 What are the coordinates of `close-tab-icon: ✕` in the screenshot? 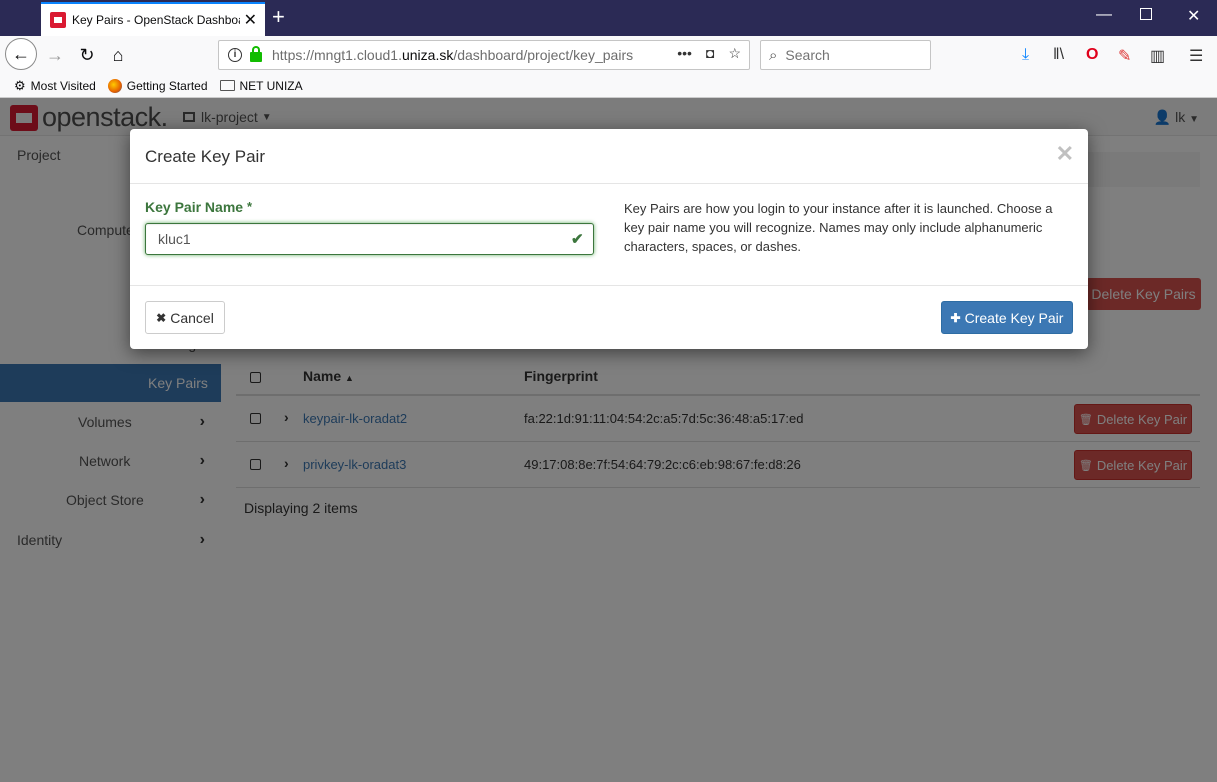 It's located at (250, 20).